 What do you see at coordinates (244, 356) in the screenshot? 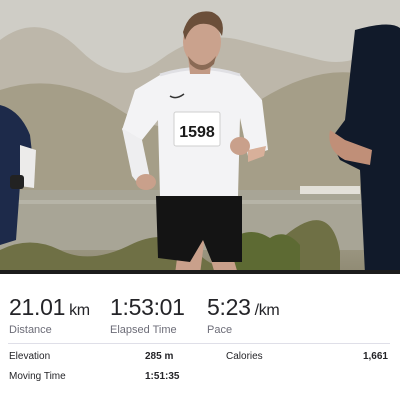
I see `calories-label: Calories` at bounding box center [244, 356].